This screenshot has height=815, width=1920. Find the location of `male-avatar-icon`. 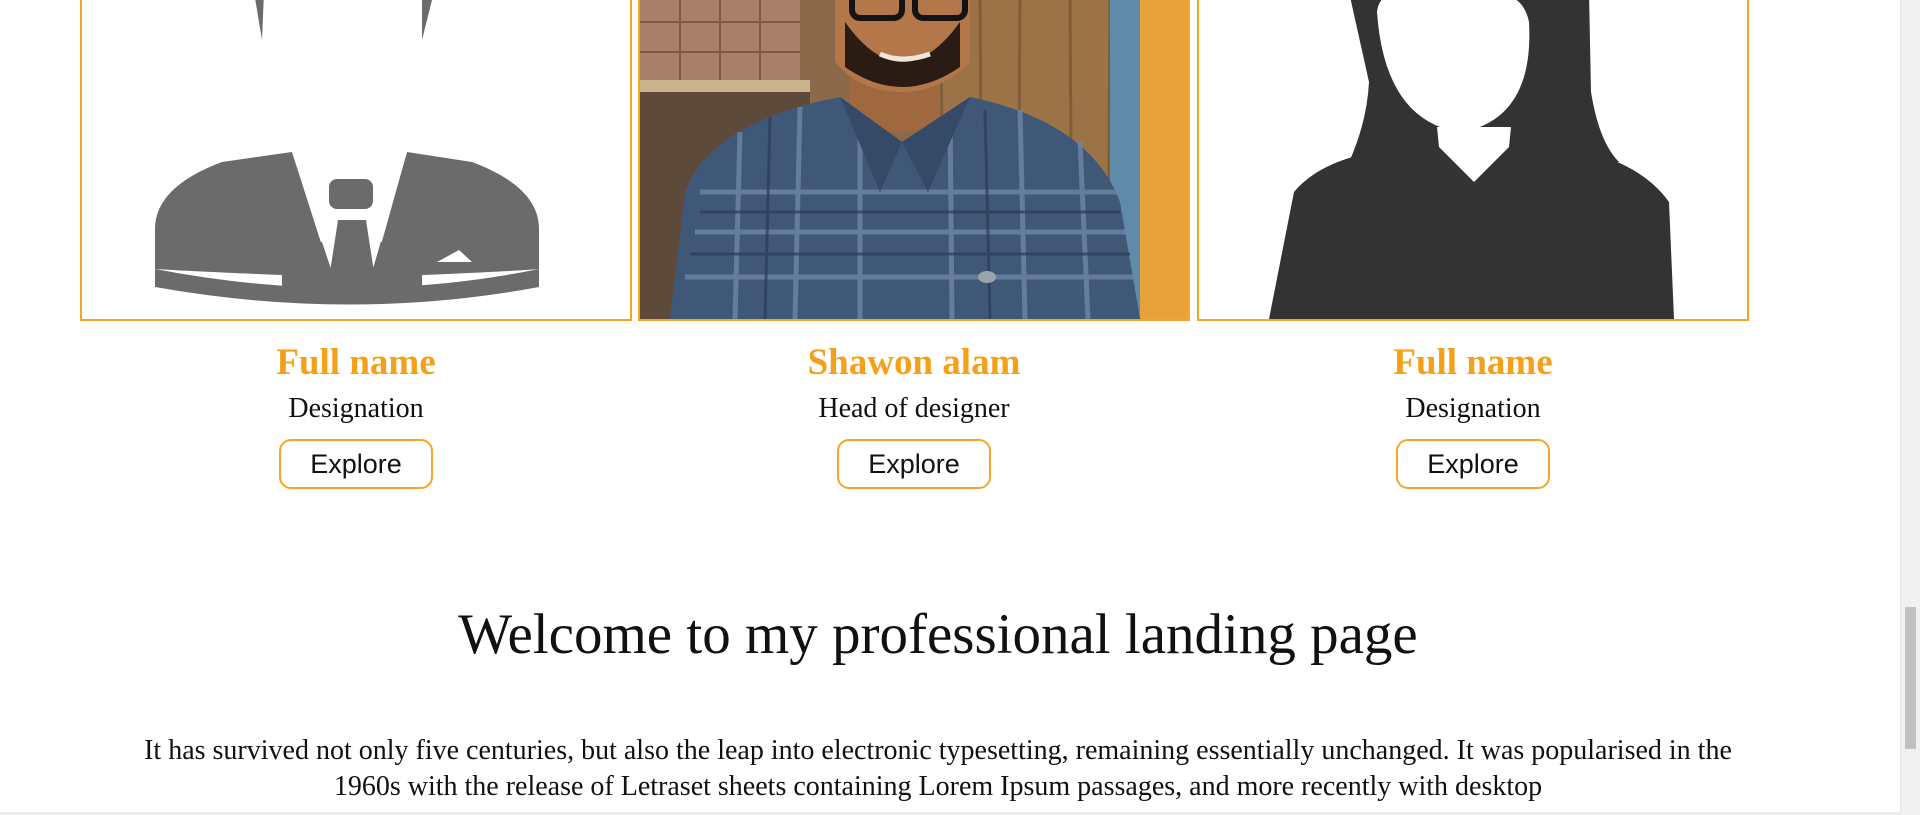

male-avatar-icon is located at coordinates (356, 159).